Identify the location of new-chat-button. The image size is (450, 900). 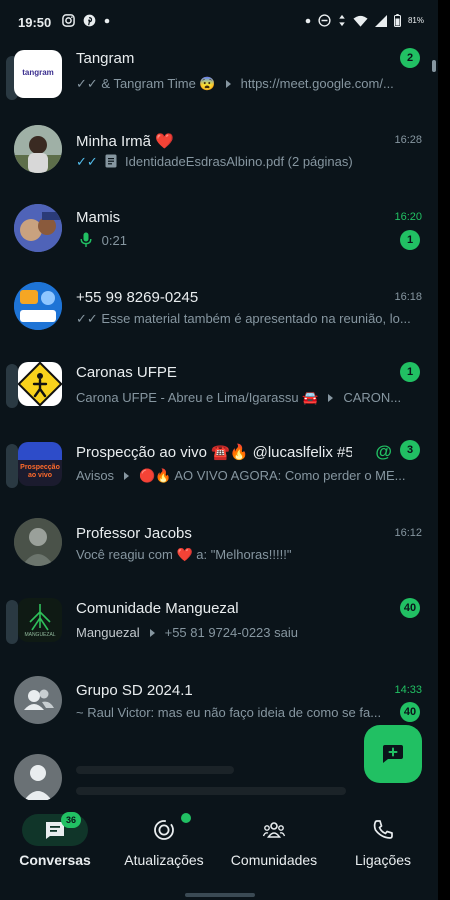
(393, 754).